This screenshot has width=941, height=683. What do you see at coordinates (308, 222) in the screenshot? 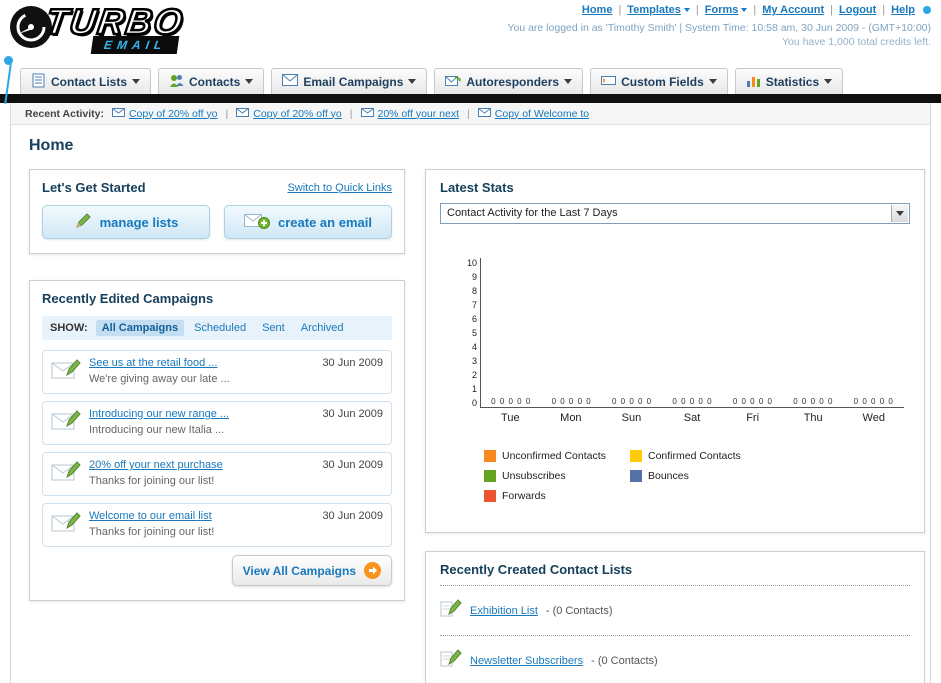
I see `create-email-button: create an email` at bounding box center [308, 222].